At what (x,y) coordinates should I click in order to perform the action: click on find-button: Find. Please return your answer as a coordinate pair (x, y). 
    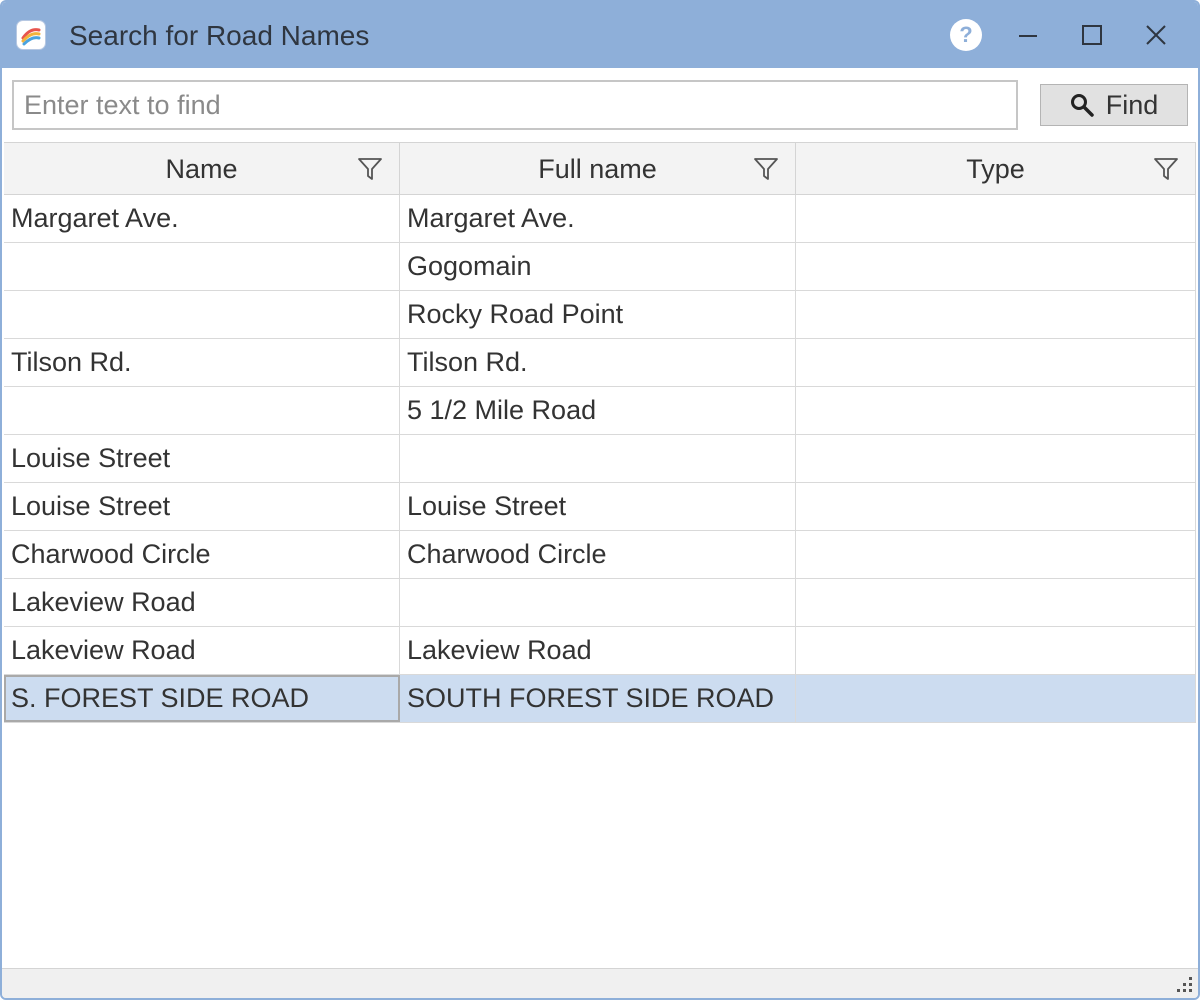
    Looking at the image, I should click on (1114, 105).